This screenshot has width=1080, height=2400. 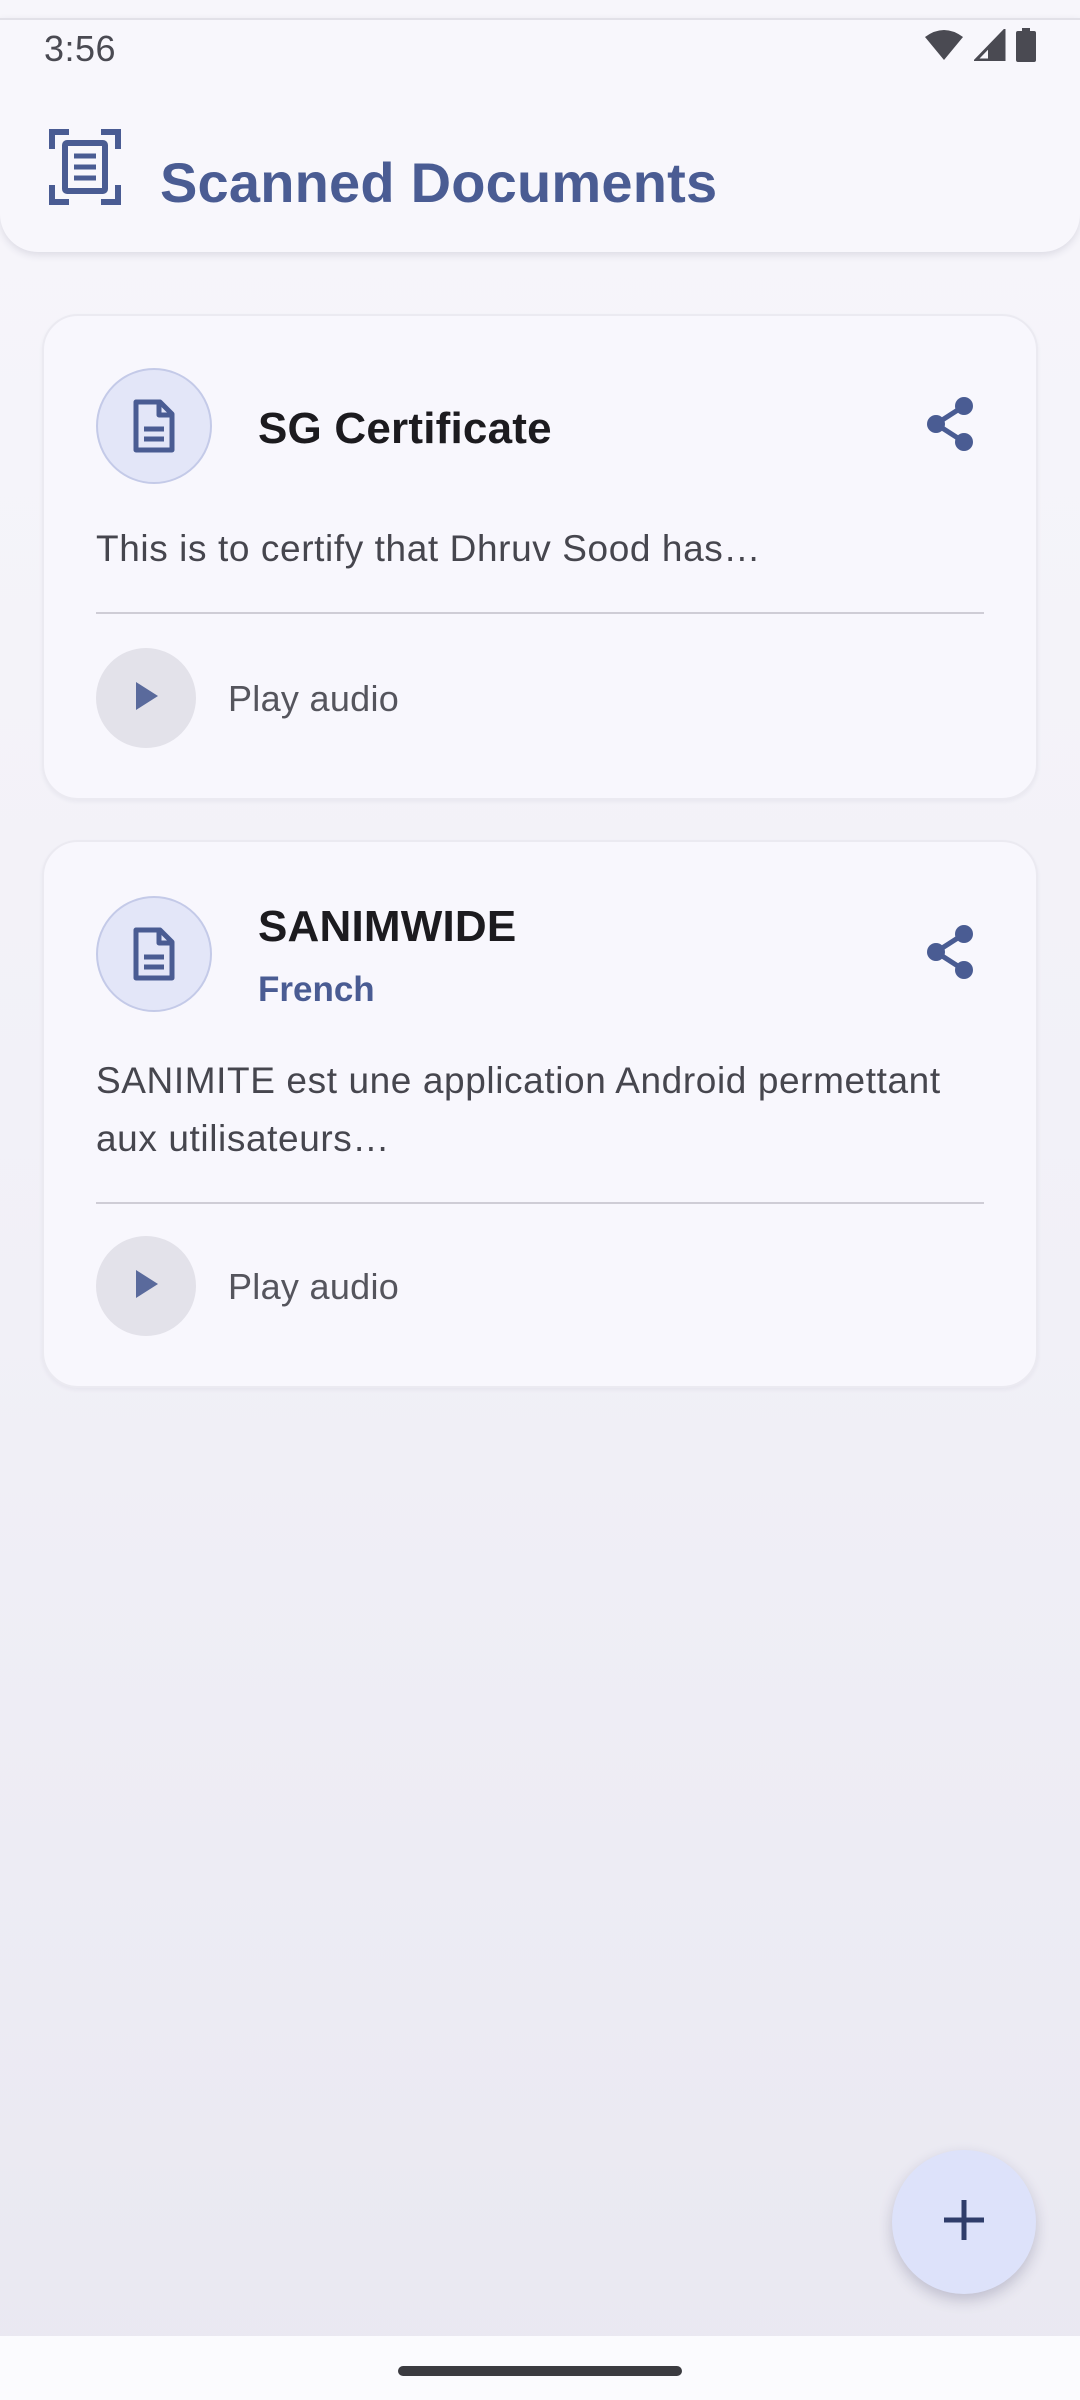 What do you see at coordinates (405, 428) in the screenshot?
I see `document-title: SG Certificate` at bounding box center [405, 428].